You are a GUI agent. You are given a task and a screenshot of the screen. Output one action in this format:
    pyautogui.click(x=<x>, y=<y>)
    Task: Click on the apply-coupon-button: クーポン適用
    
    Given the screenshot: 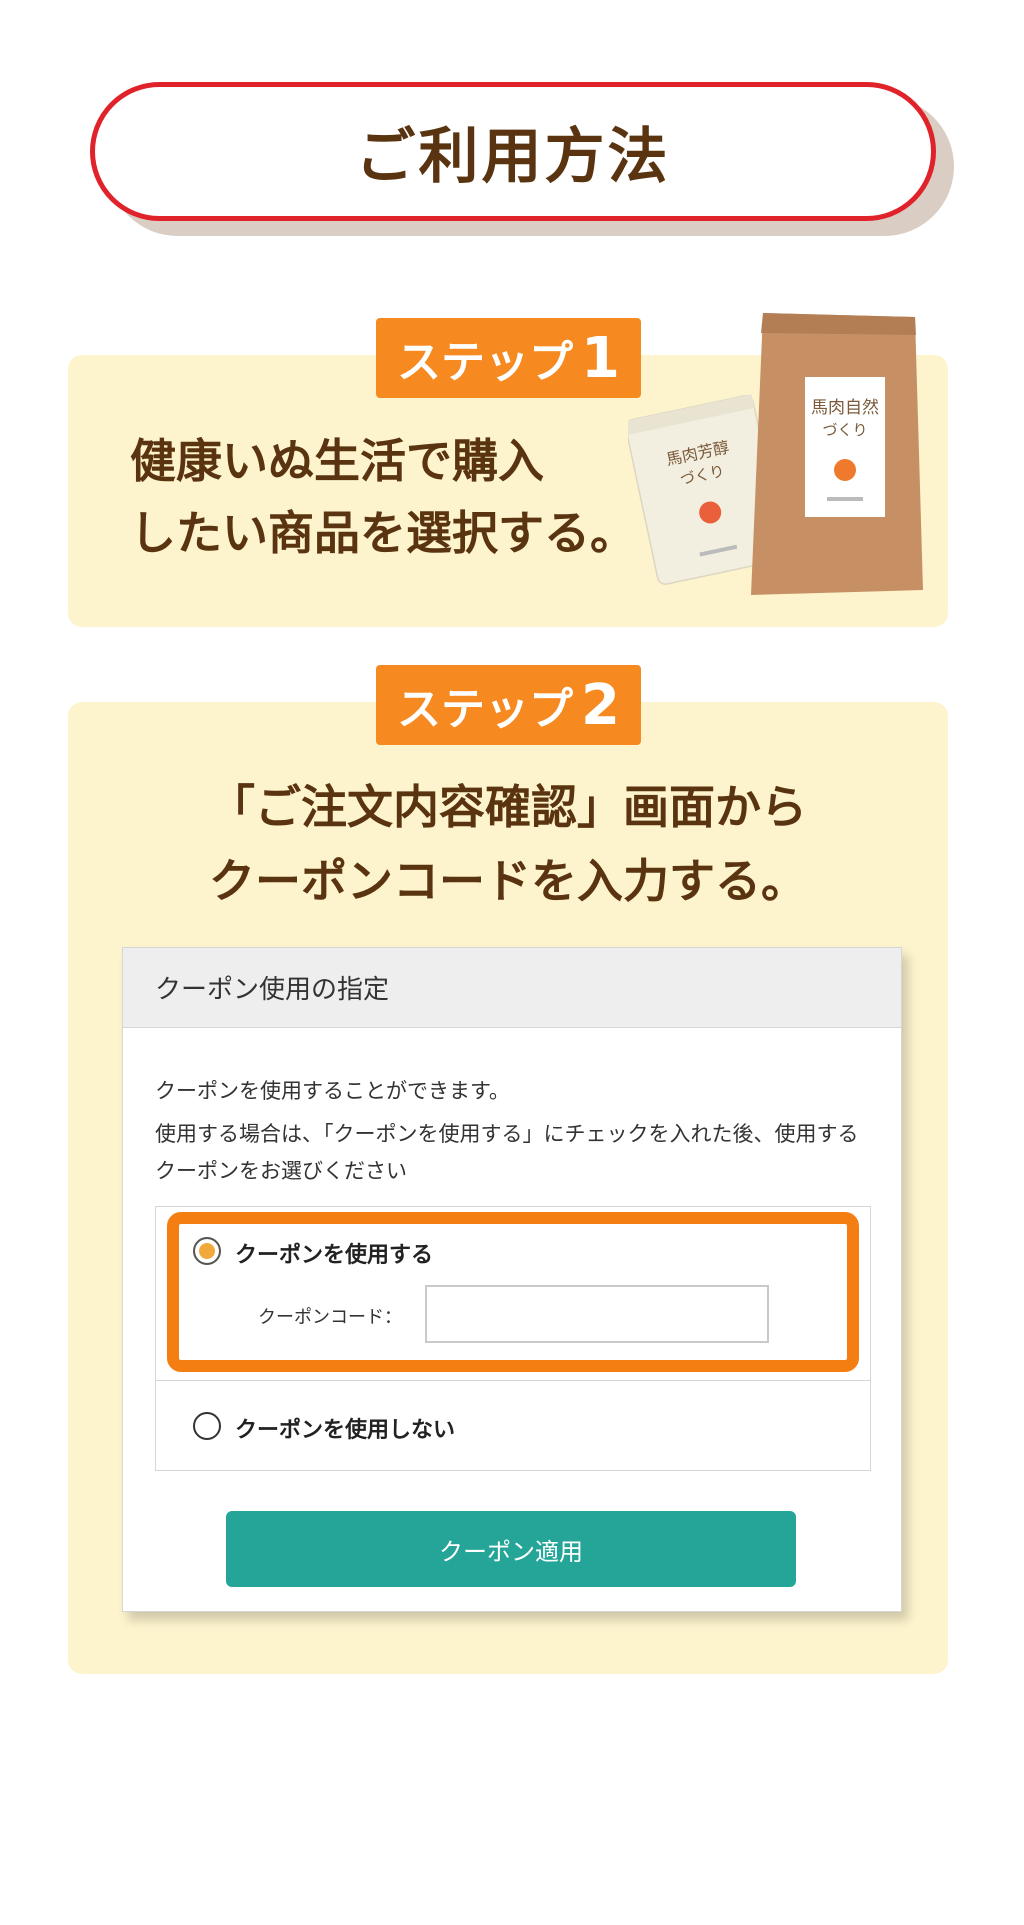 What is the action you would take?
    pyautogui.click(x=511, y=1549)
    